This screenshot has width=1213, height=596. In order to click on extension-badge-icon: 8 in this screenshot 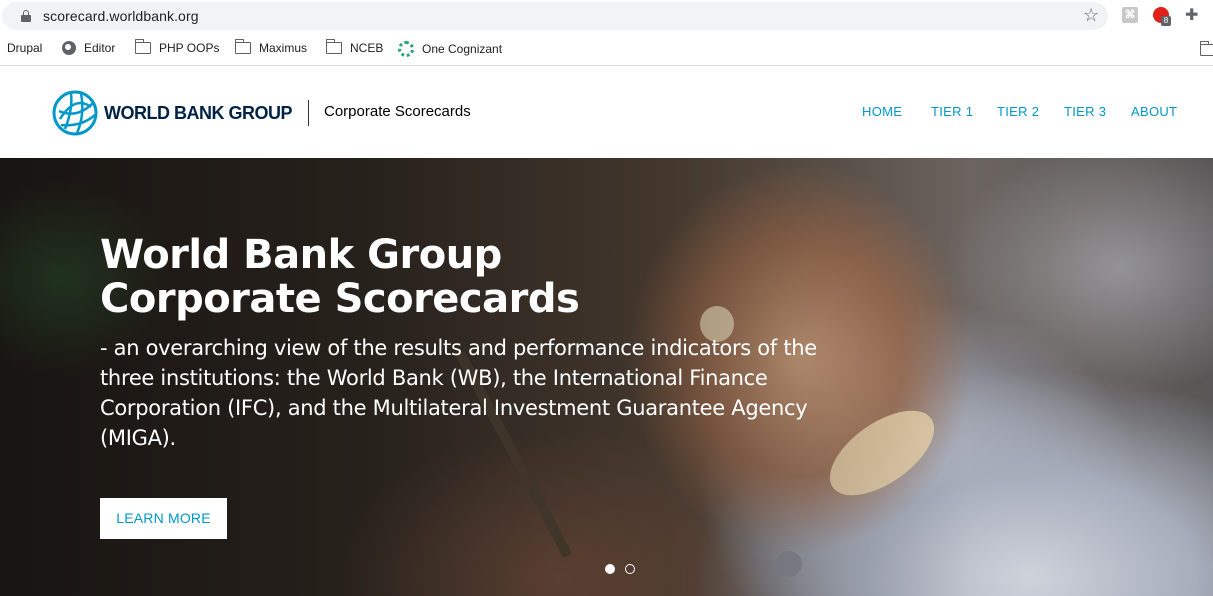, I will do `click(1162, 16)`.